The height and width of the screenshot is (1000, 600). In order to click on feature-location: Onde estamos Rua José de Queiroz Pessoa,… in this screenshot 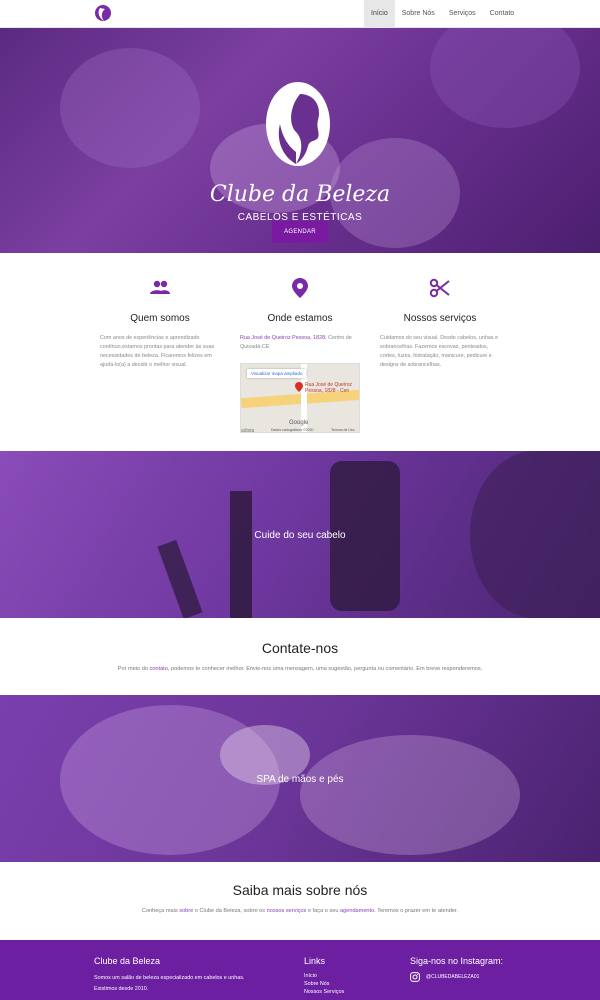, I will do `click(300, 314)`.